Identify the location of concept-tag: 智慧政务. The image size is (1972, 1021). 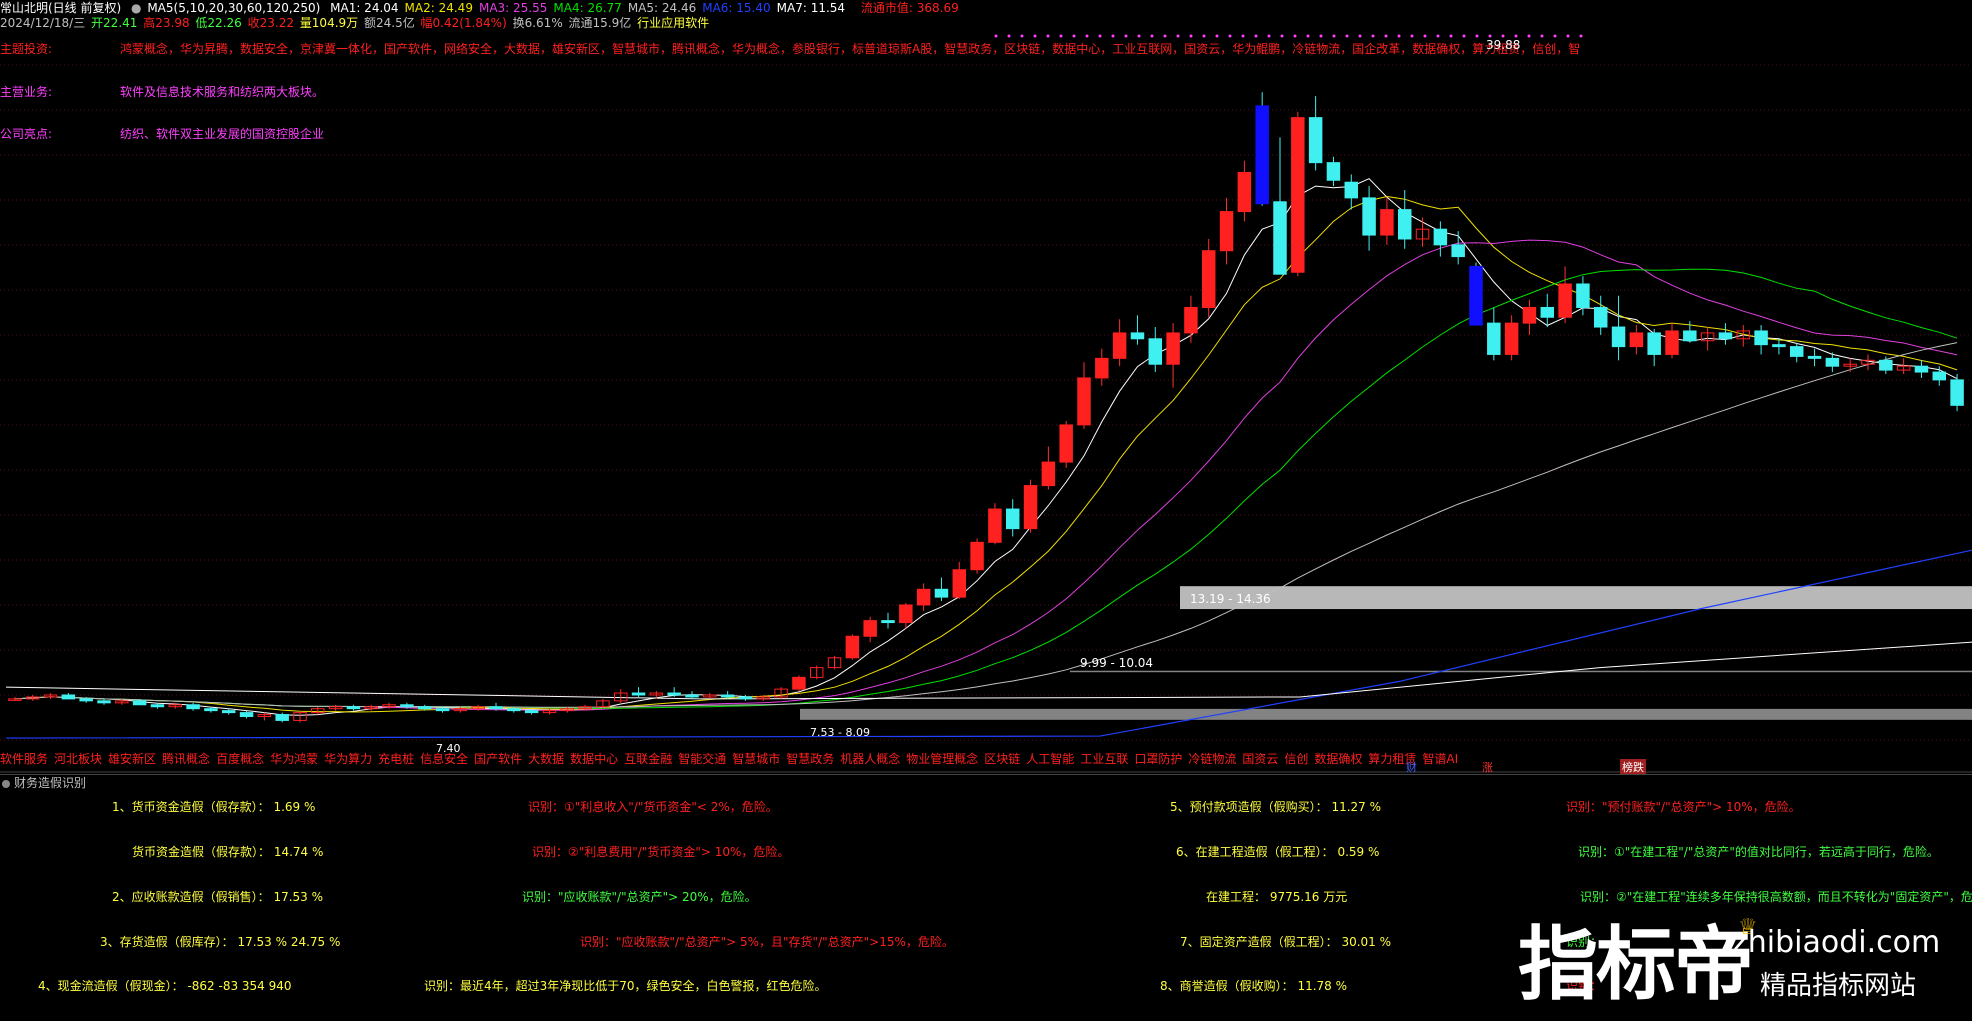
(810, 759).